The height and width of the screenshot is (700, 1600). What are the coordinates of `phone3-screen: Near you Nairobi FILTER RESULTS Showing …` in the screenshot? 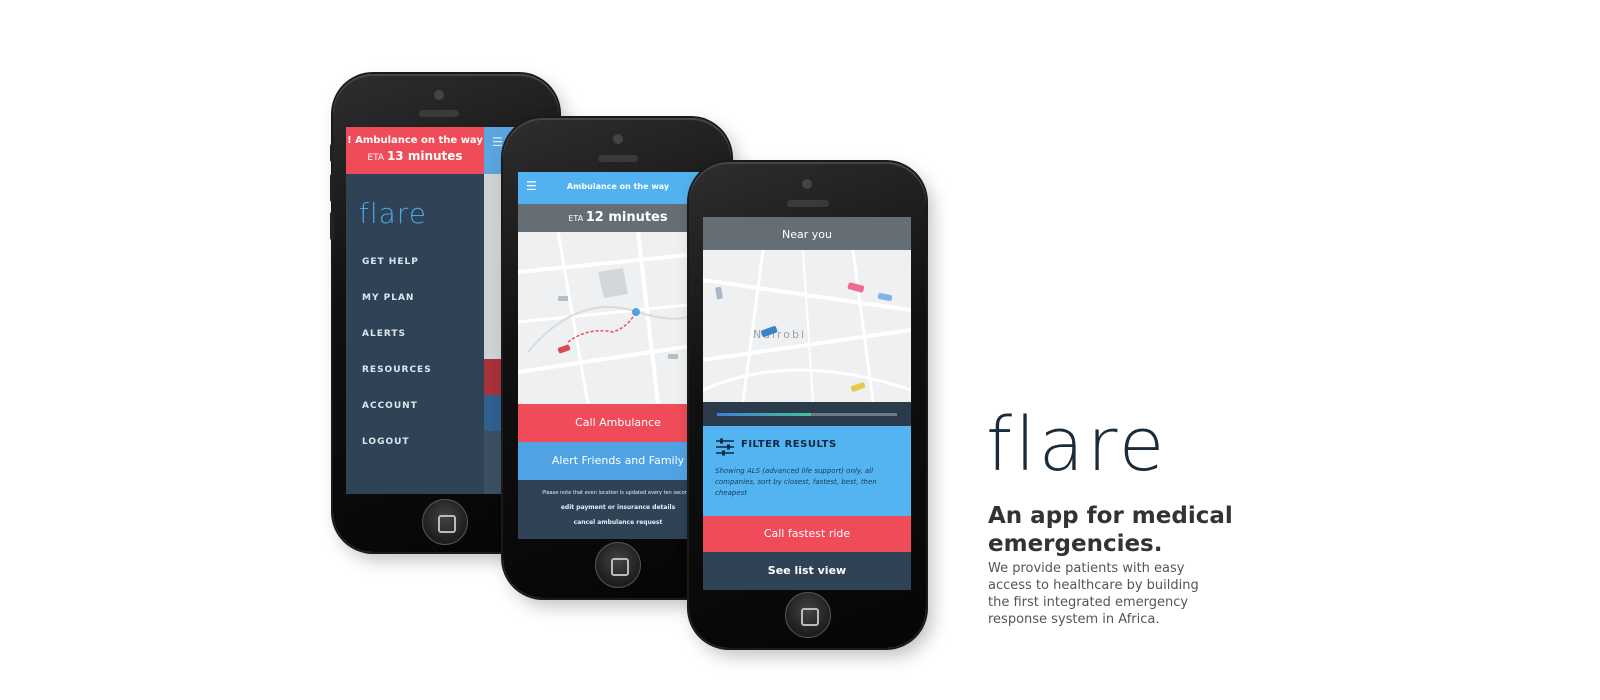 It's located at (807, 403).